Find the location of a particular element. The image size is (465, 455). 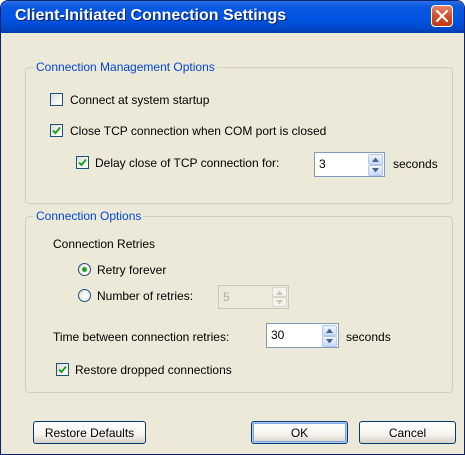

delay-close-checkbox is located at coordinates (82, 162).